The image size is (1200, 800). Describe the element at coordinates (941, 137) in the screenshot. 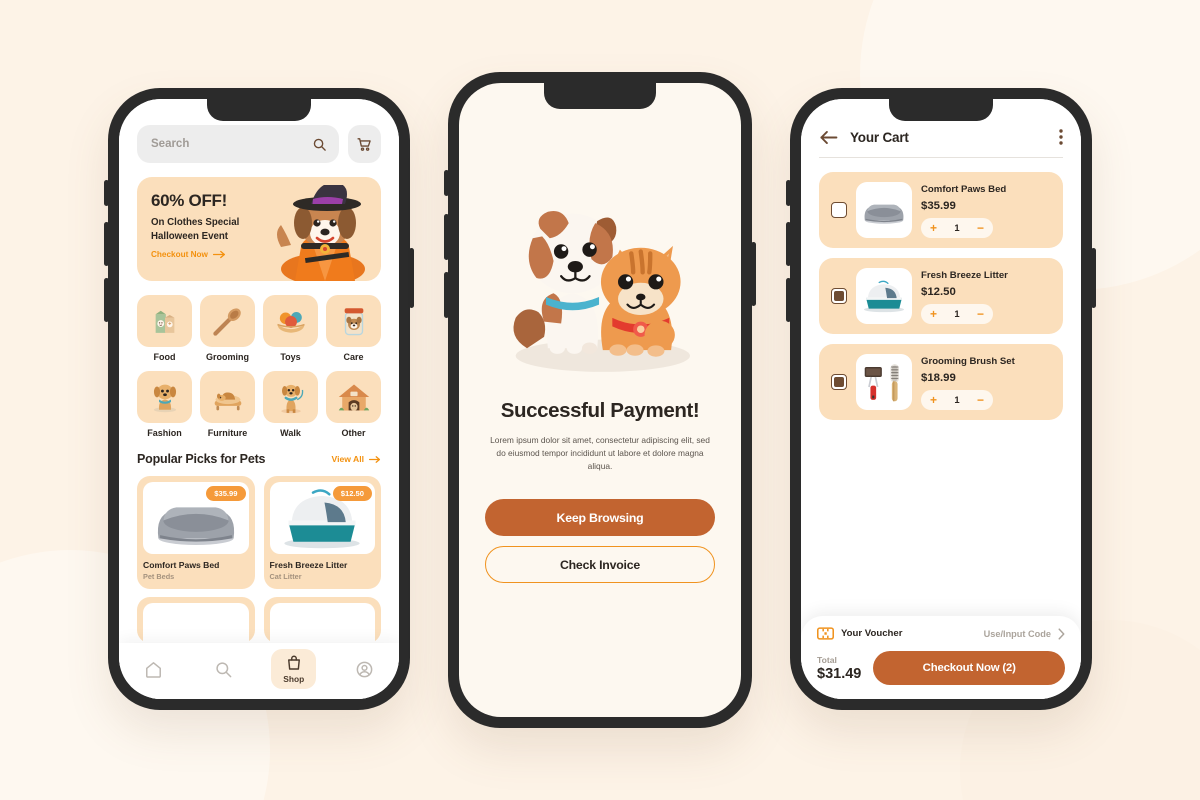

I see `cart-header-row: Your Cart` at that location.